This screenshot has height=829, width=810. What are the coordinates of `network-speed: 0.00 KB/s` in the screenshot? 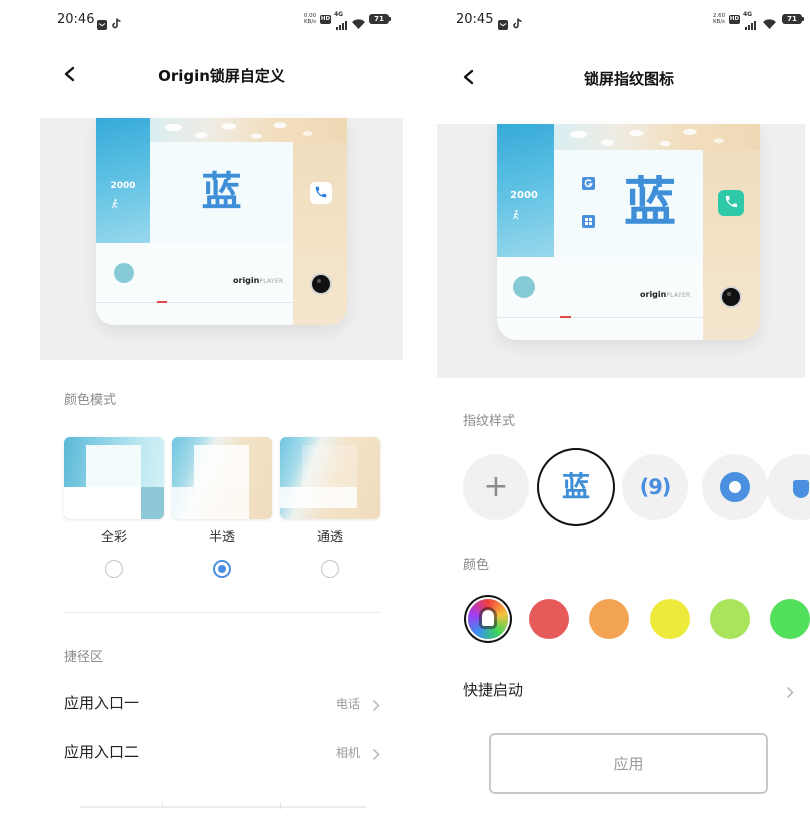 It's located at (310, 19).